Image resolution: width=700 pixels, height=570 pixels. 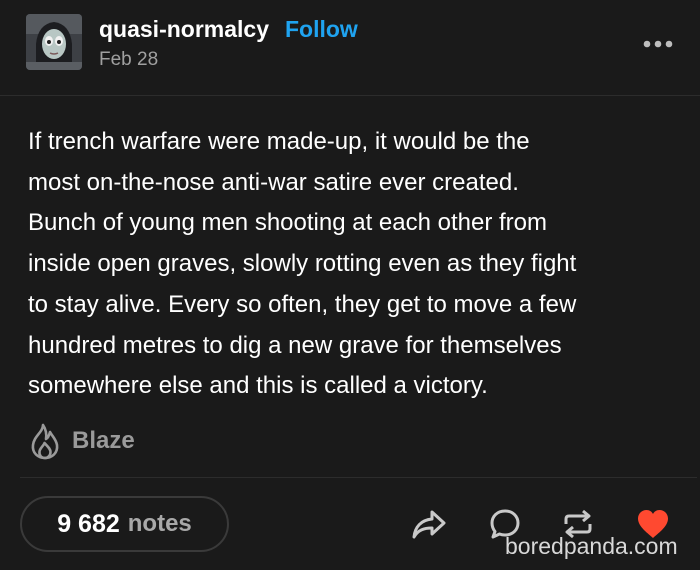 I want to click on share-icon, so click(x=429, y=524).